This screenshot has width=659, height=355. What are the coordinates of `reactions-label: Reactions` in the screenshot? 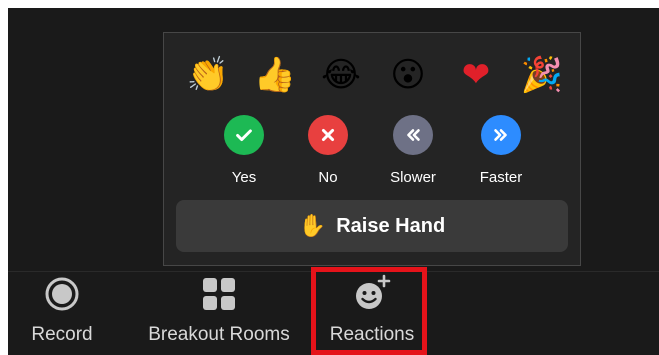 It's located at (372, 334).